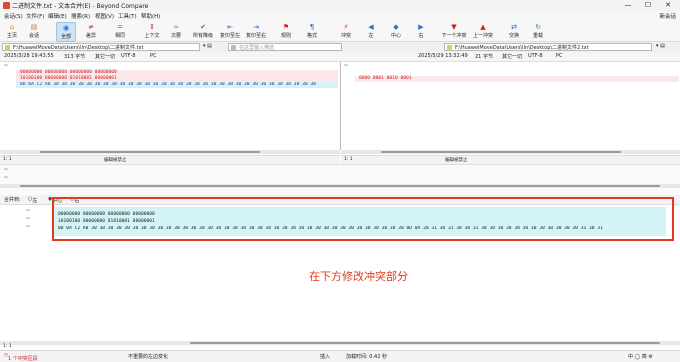 The width and height of the screenshot is (680, 362). What do you see at coordinates (233, 47) in the screenshot?
I see `filter-icon` at bounding box center [233, 47].